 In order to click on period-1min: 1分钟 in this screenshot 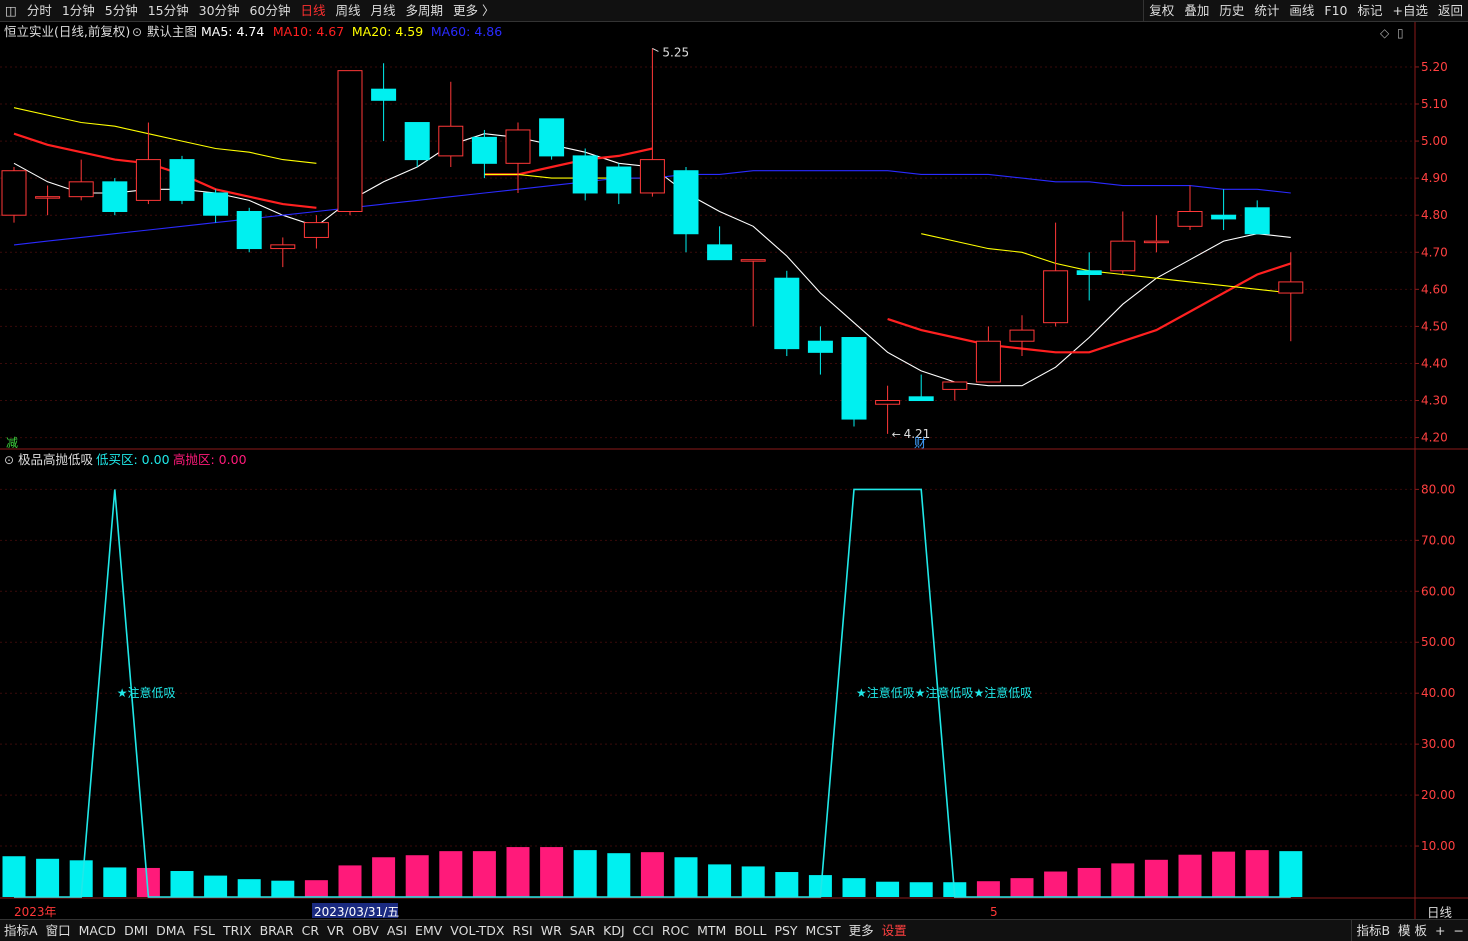, I will do `click(78, 11)`.